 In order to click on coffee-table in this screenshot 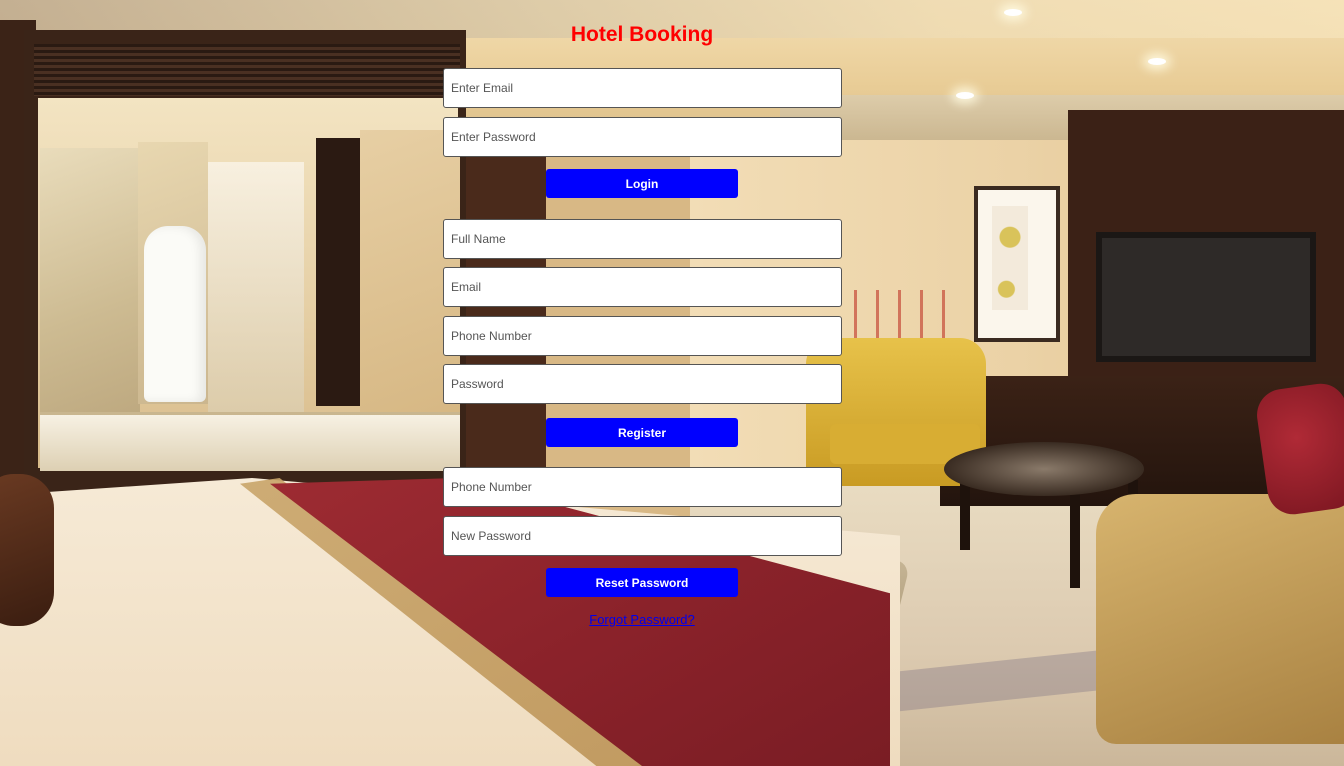, I will do `click(1044, 469)`.